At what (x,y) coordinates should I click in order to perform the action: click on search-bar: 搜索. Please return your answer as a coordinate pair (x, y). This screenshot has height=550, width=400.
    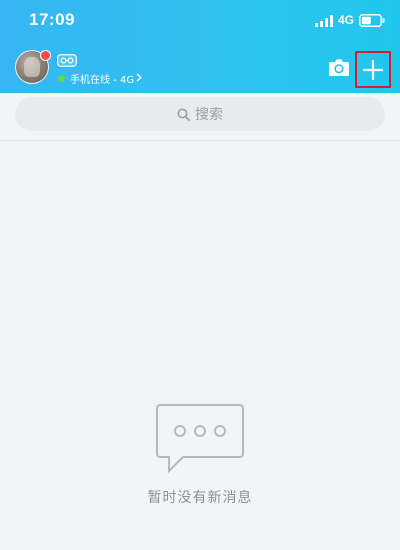
    Looking at the image, I should click on (200, 114).